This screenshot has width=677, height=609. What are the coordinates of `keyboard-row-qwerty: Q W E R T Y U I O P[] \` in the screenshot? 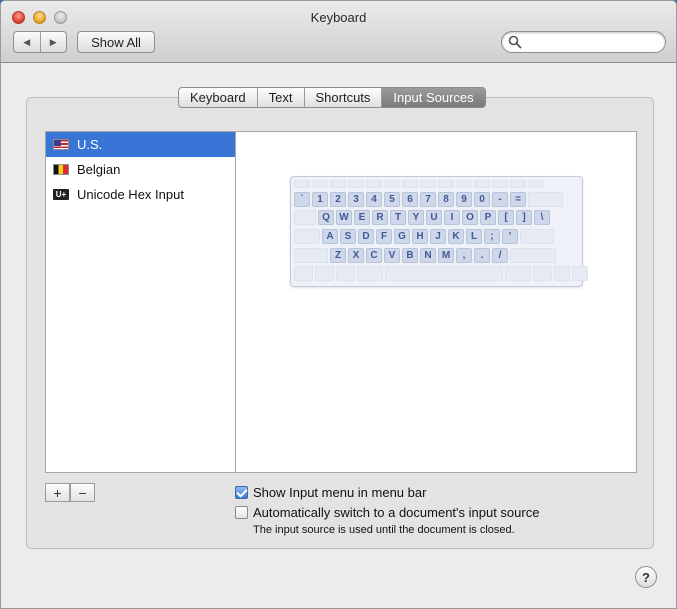 It's located at (423, 217).